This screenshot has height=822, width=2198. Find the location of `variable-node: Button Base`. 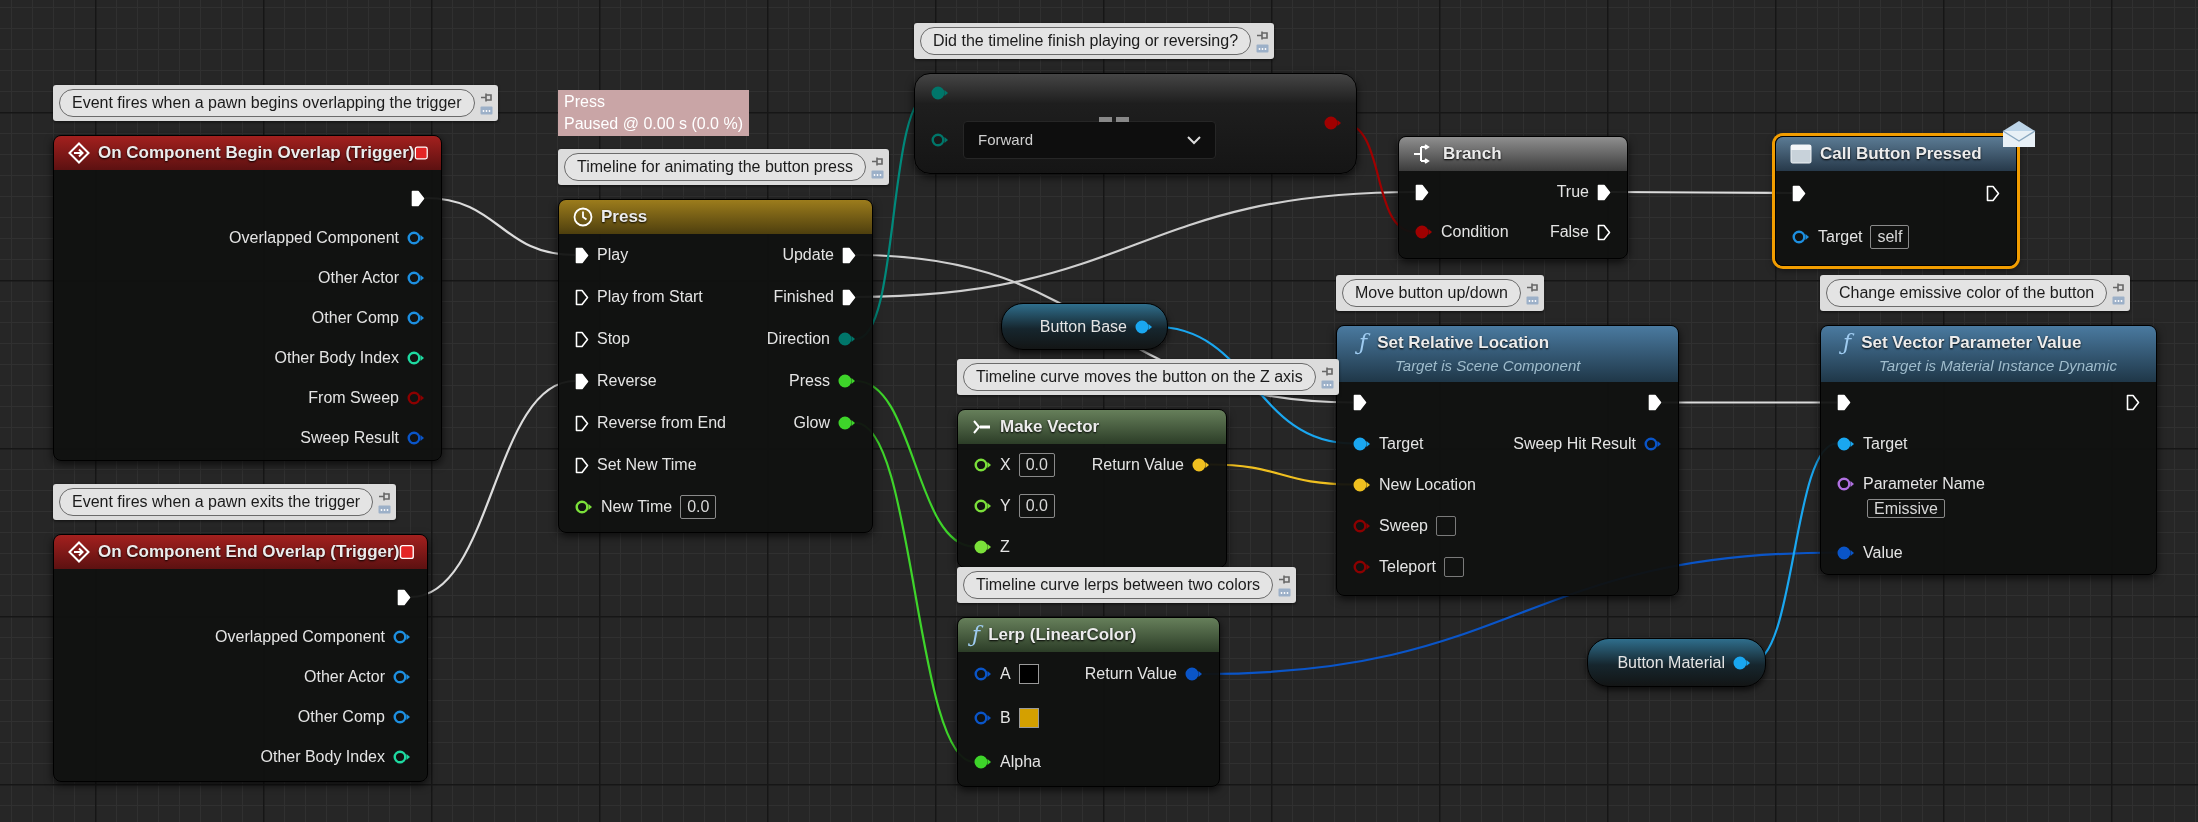

variable-node: Button Base is located at coordinates (1084, 326).